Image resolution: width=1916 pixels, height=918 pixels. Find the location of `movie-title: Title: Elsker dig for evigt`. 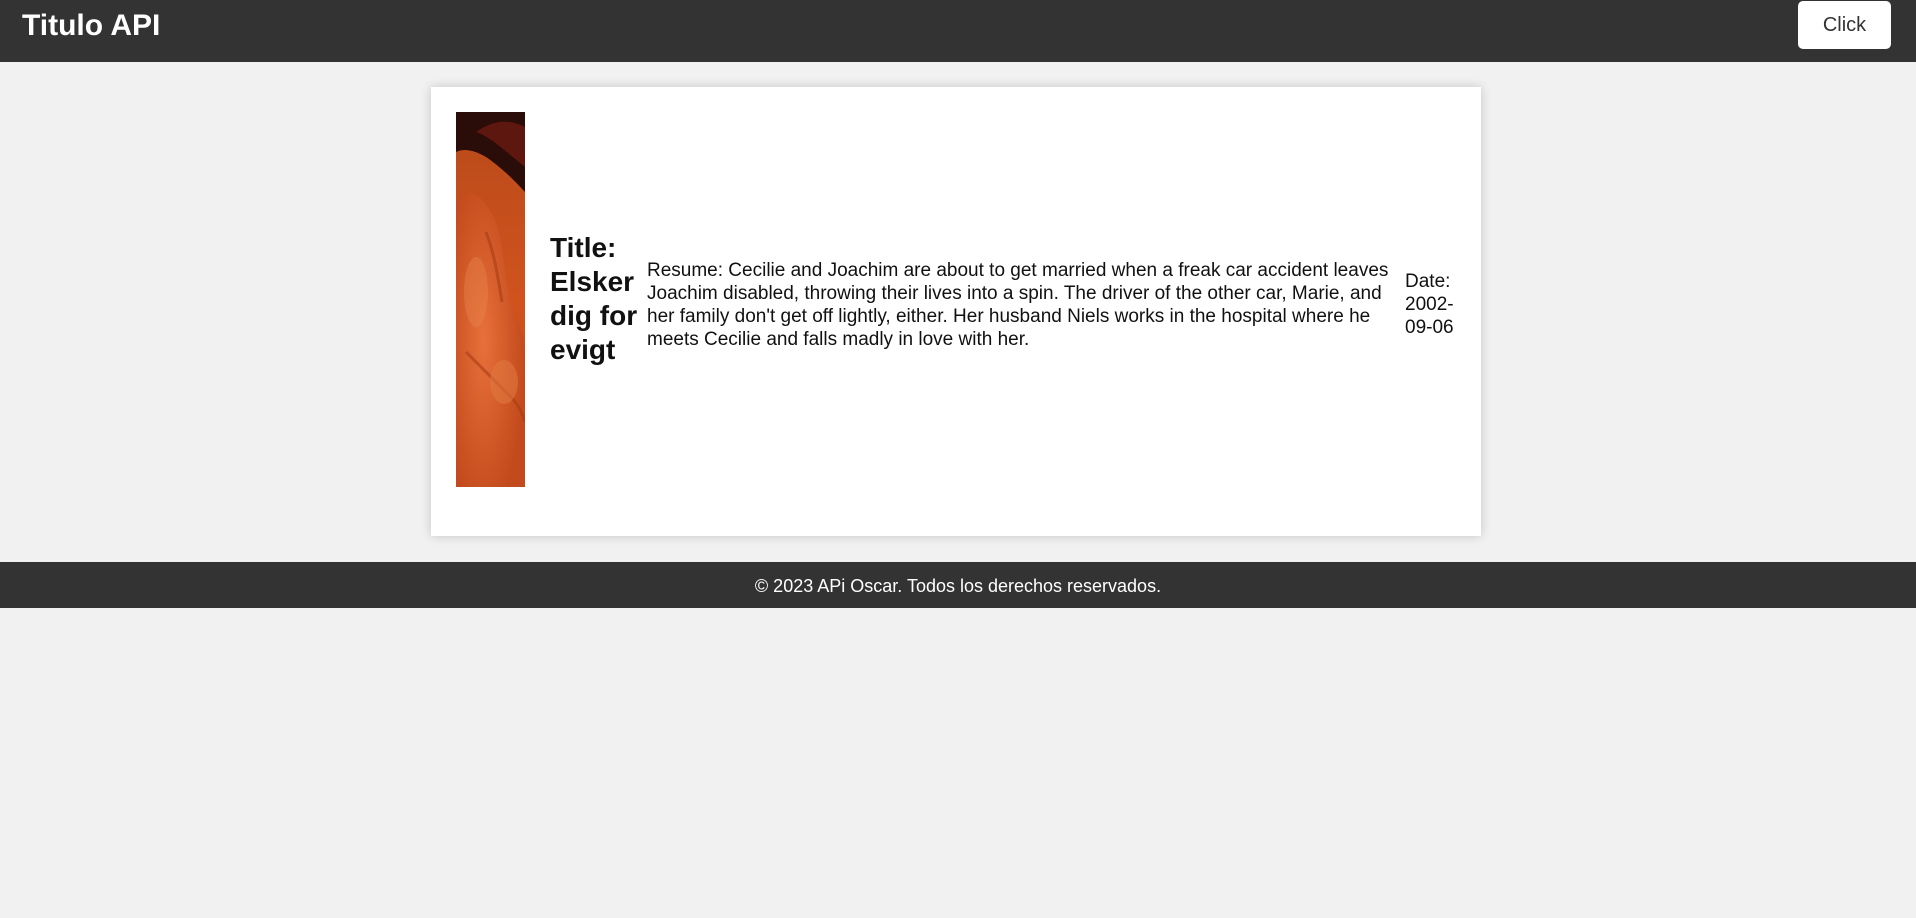

movie-title: Title: Elsker dig for evigt is located at coordinates (594, 298).